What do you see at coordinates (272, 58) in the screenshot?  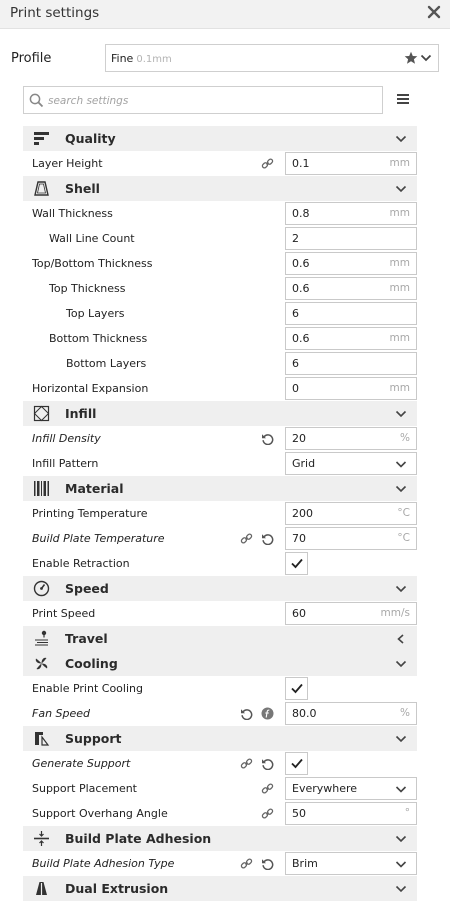 I see `profile-dropdown: Fine 0.1mm` at bounding box center [272, 58].